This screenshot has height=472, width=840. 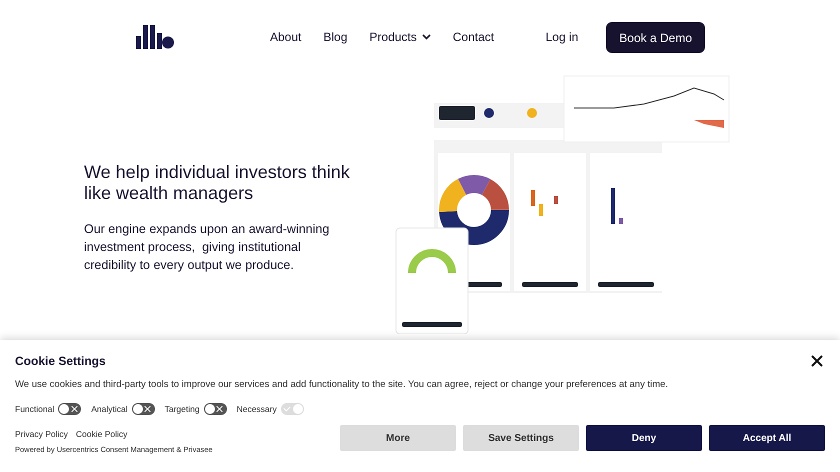 What do you see at coordinates (400, 37) in the screenshot?
I see `nav-link: Products` at bounding box center [400, 37].